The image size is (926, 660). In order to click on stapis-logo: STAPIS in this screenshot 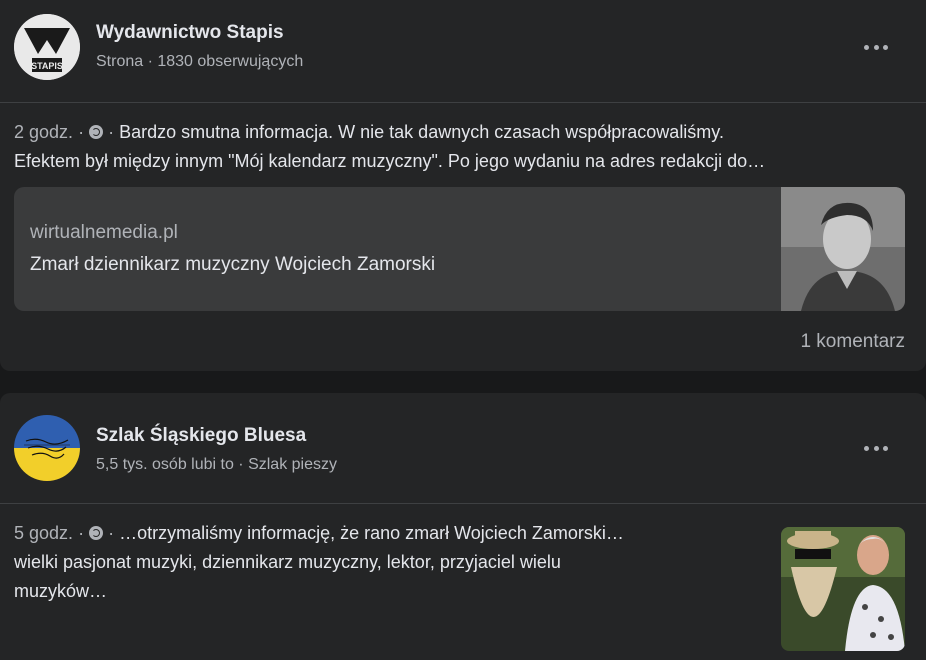, I will do `click(47, 47)`.